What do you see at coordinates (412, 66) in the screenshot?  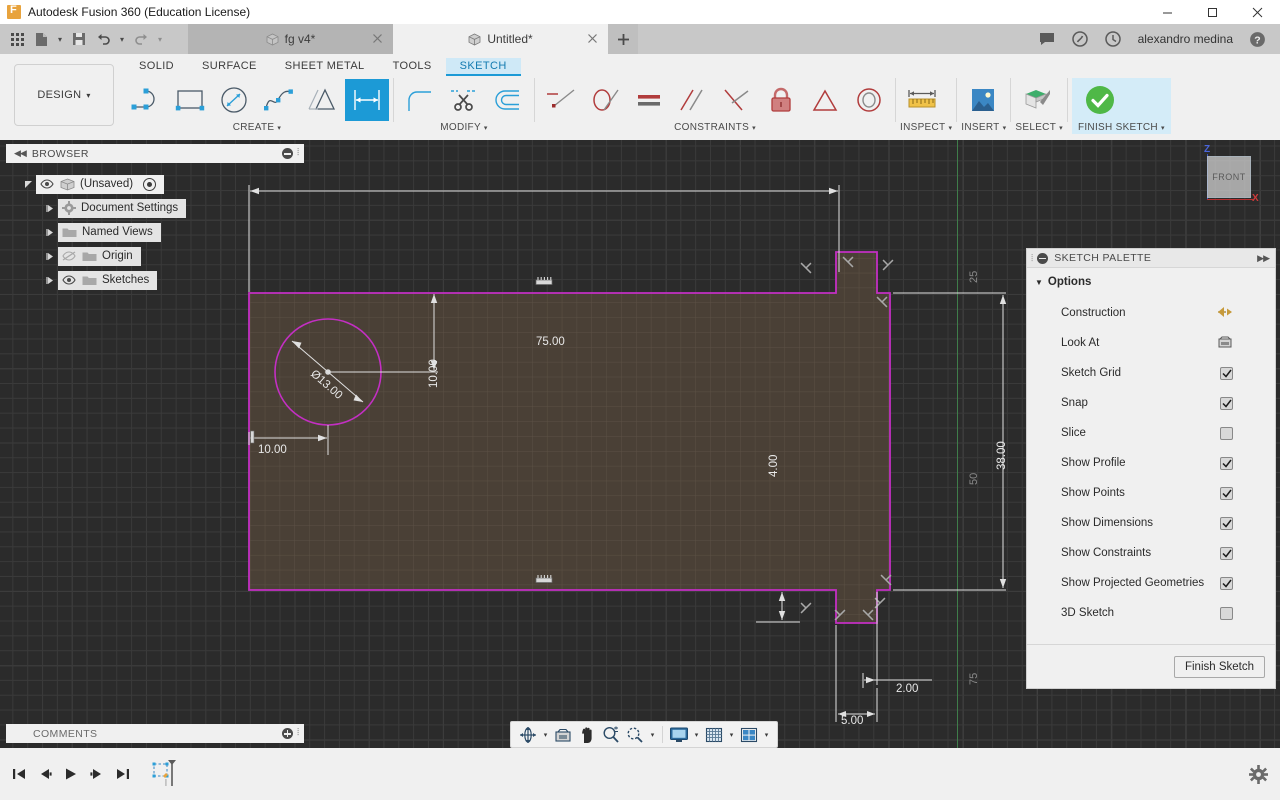 I see `tab-tools: TOOLS` at bounding box center [412, 66].